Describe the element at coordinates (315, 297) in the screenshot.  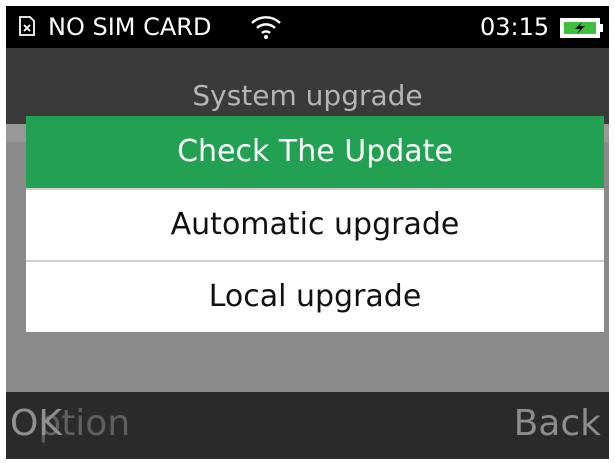
I see `menu-item-local-upgrade: Local upgrade` at that location.